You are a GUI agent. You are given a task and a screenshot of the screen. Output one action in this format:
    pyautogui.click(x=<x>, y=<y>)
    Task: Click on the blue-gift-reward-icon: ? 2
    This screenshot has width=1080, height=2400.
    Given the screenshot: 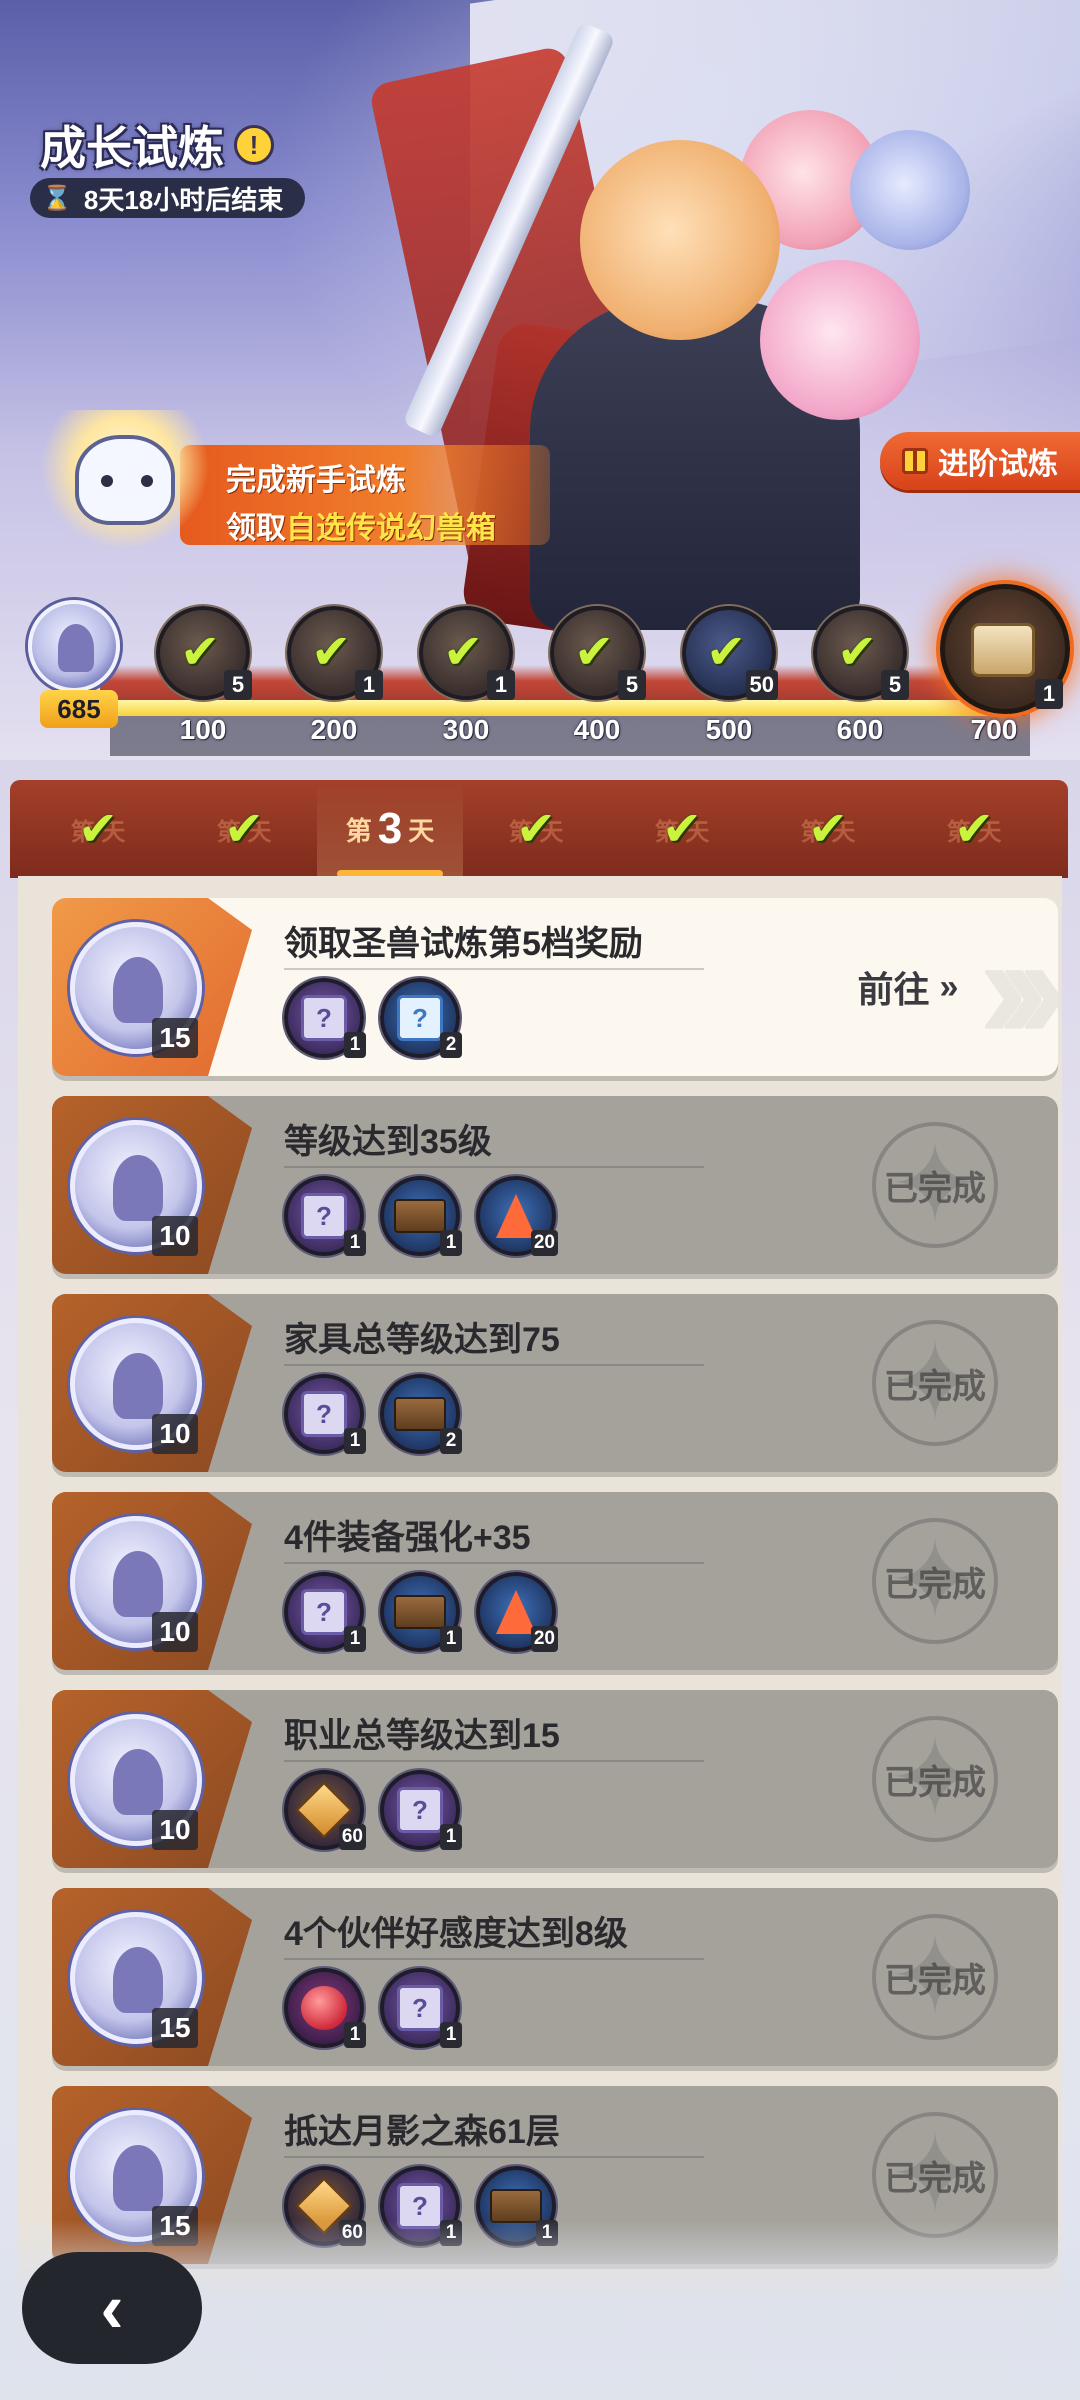 What is the action you would take?
    pyautogui.click(x=421, y=1018)
    